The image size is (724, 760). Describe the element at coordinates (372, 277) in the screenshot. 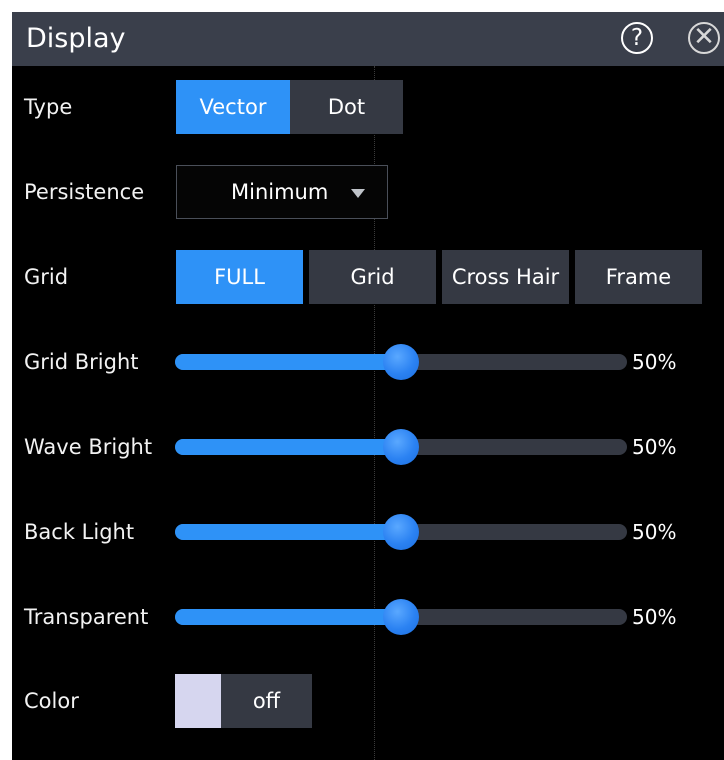

I see `grid-grid-button: Grid` at that location.